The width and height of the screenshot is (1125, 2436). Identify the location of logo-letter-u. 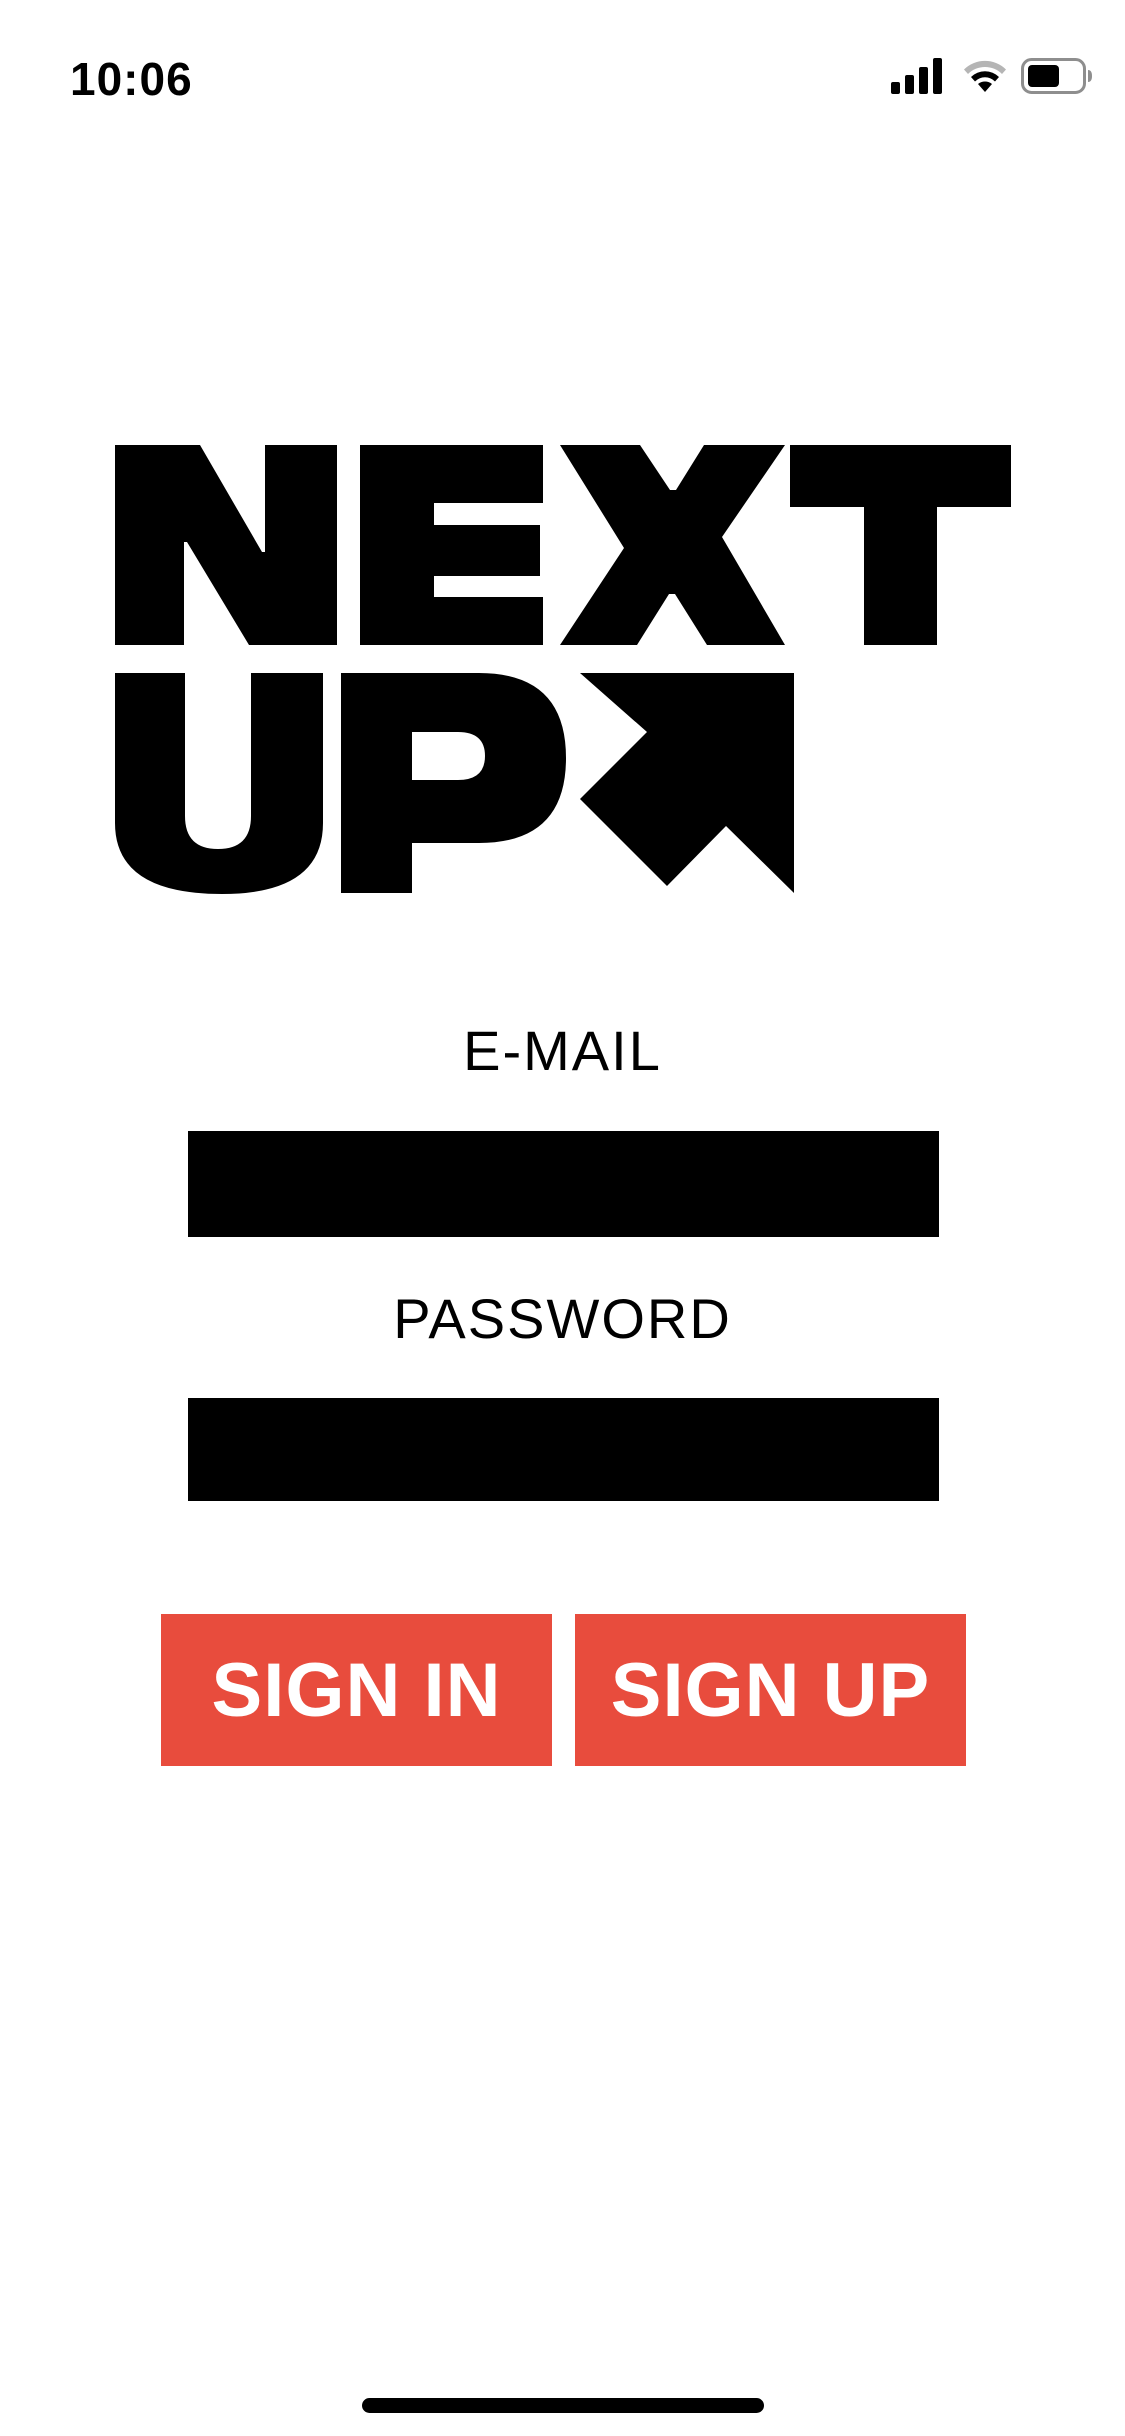
(219, 783).